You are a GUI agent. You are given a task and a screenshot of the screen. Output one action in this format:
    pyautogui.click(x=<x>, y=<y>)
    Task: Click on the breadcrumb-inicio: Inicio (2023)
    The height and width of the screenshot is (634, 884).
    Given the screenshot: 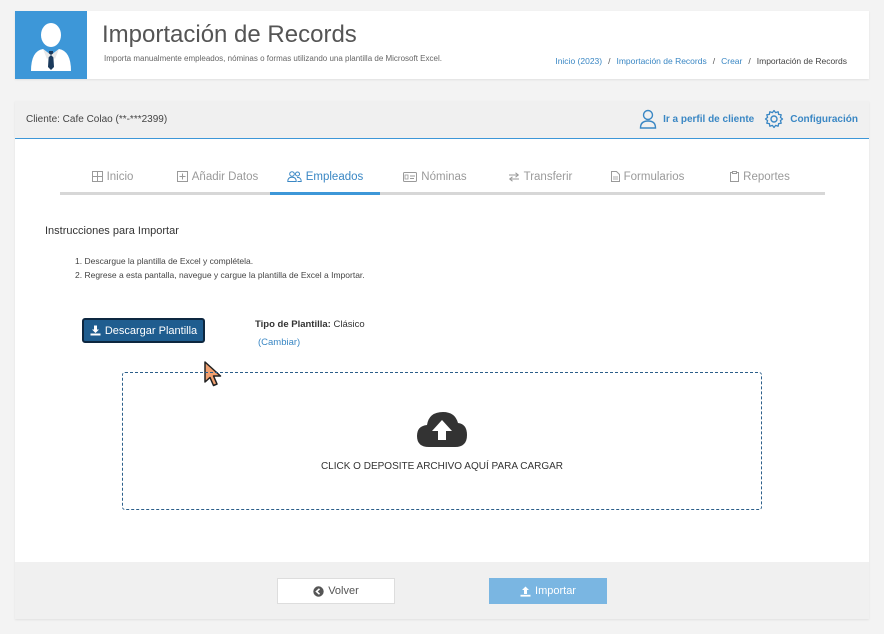 What is the action you would take?
    pyautogui.click(x=578, y=61)
    